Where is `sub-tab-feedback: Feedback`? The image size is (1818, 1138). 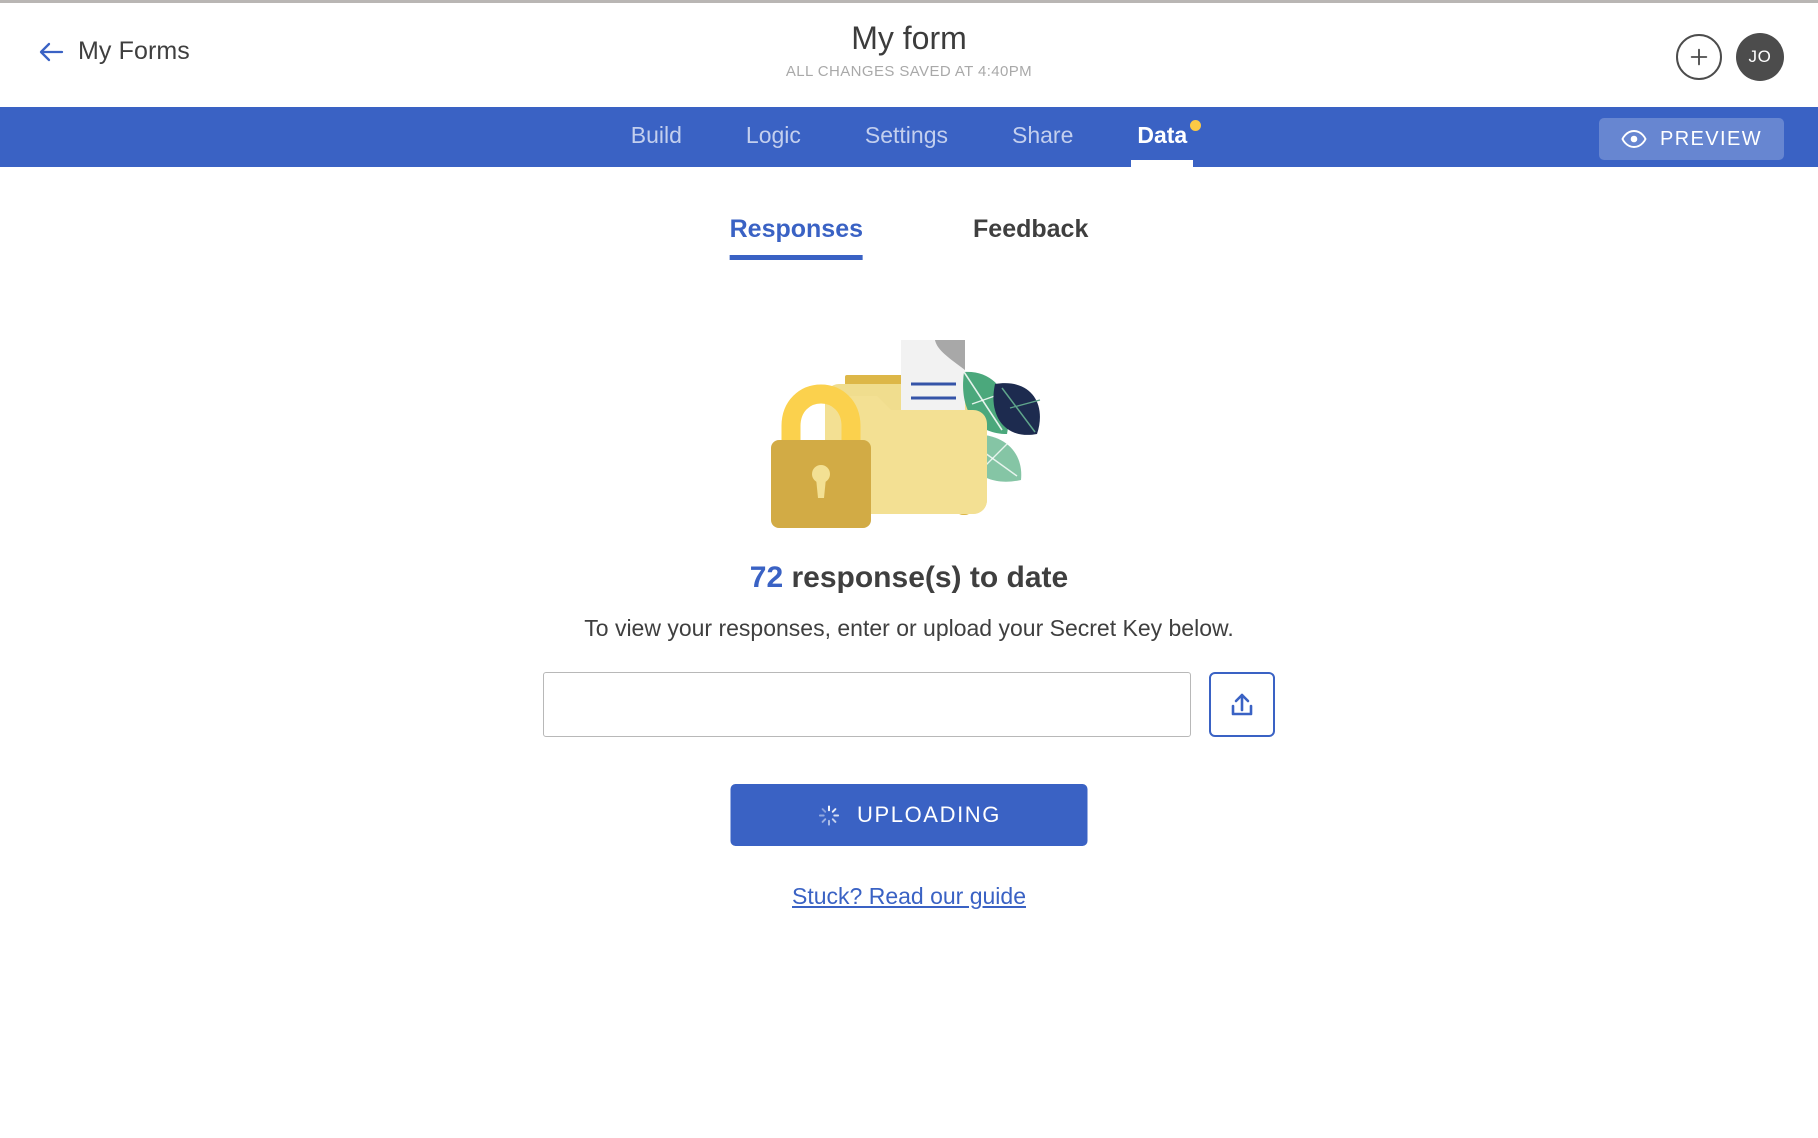
sub-tab-feedback: Feedback is located at coordinates (1030, 237).